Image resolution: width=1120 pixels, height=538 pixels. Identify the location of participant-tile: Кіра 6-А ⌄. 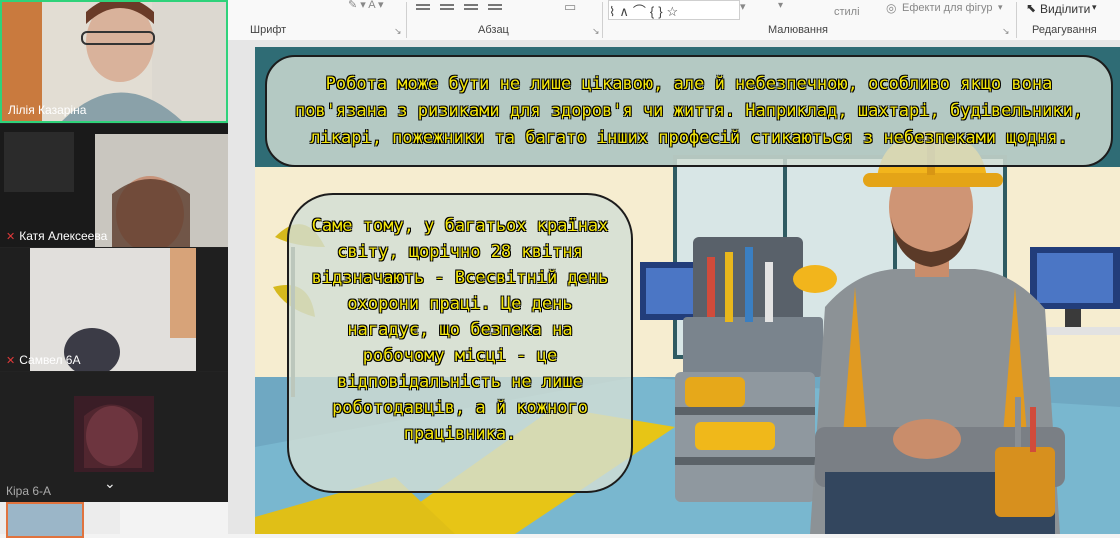
(114, 437).